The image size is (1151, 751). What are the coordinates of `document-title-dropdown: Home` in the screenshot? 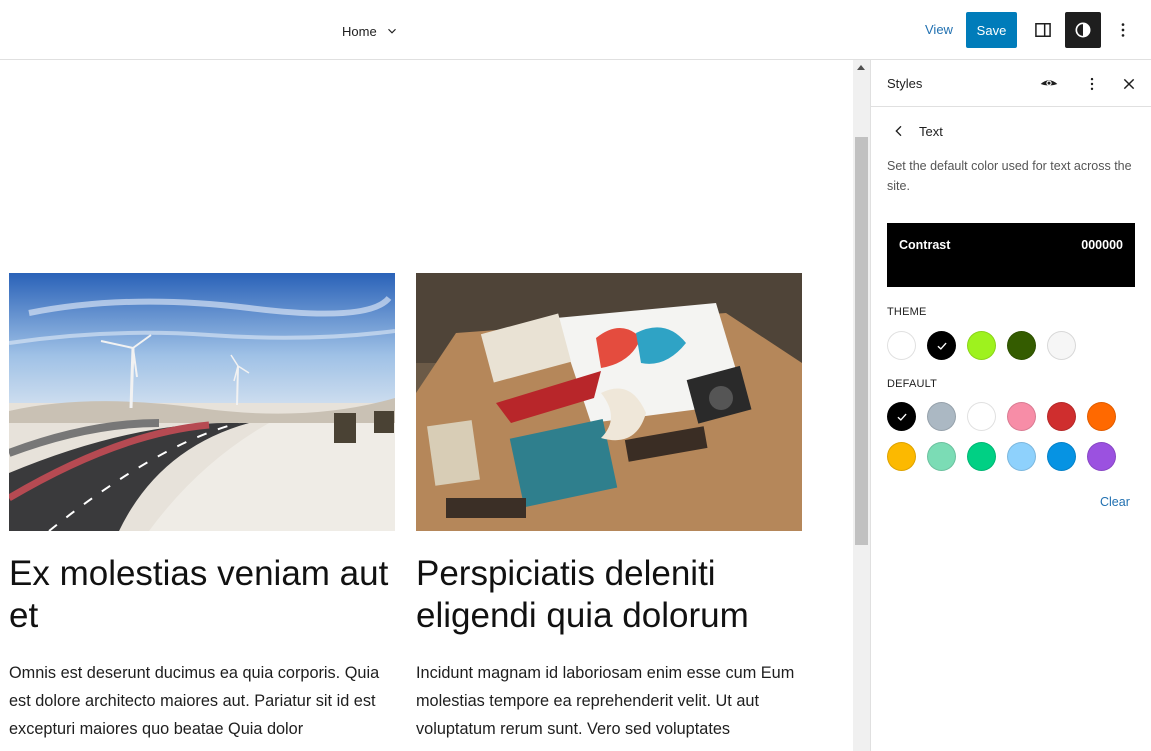 It's located at (370, 31).